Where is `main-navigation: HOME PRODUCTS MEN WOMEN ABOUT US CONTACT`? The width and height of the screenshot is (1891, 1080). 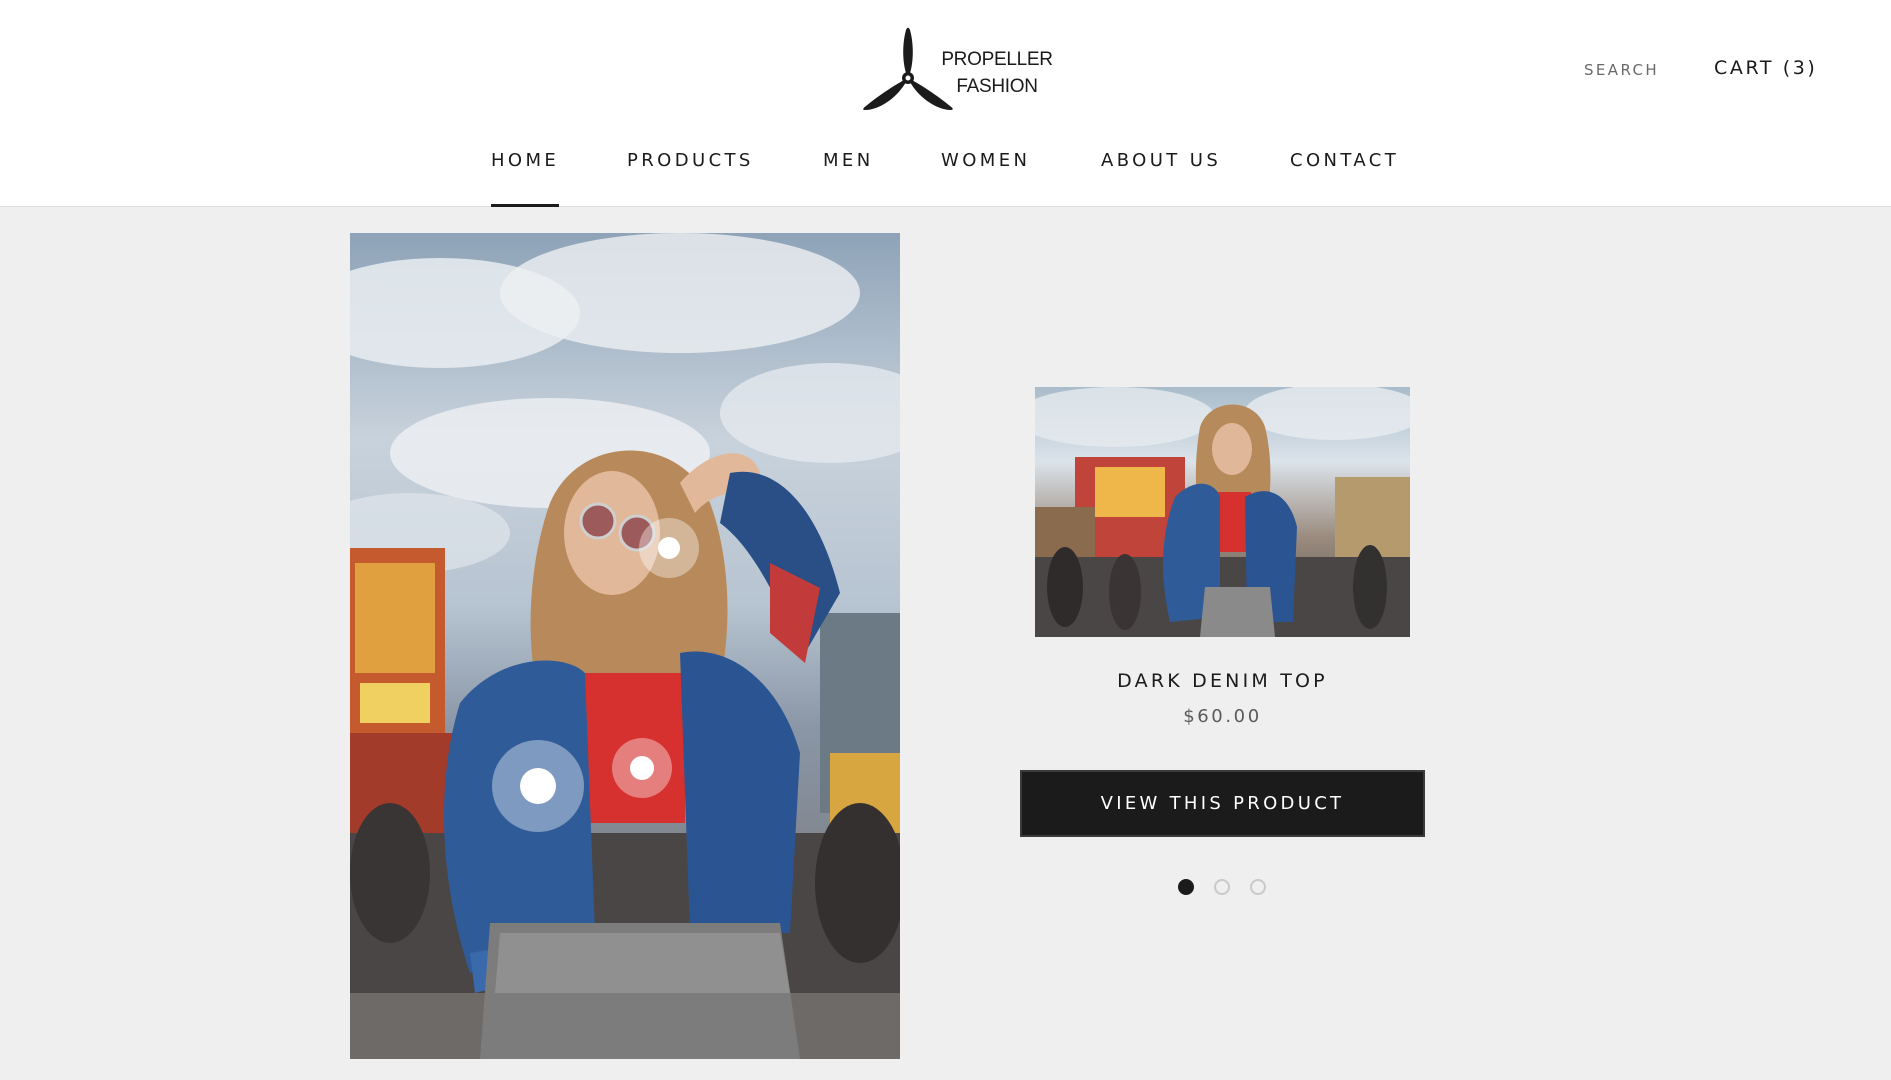
main-navigation: HOME PRODUCTS MEN WOMEN ABOUT US CONTACT is located at coordinates (945, 179).